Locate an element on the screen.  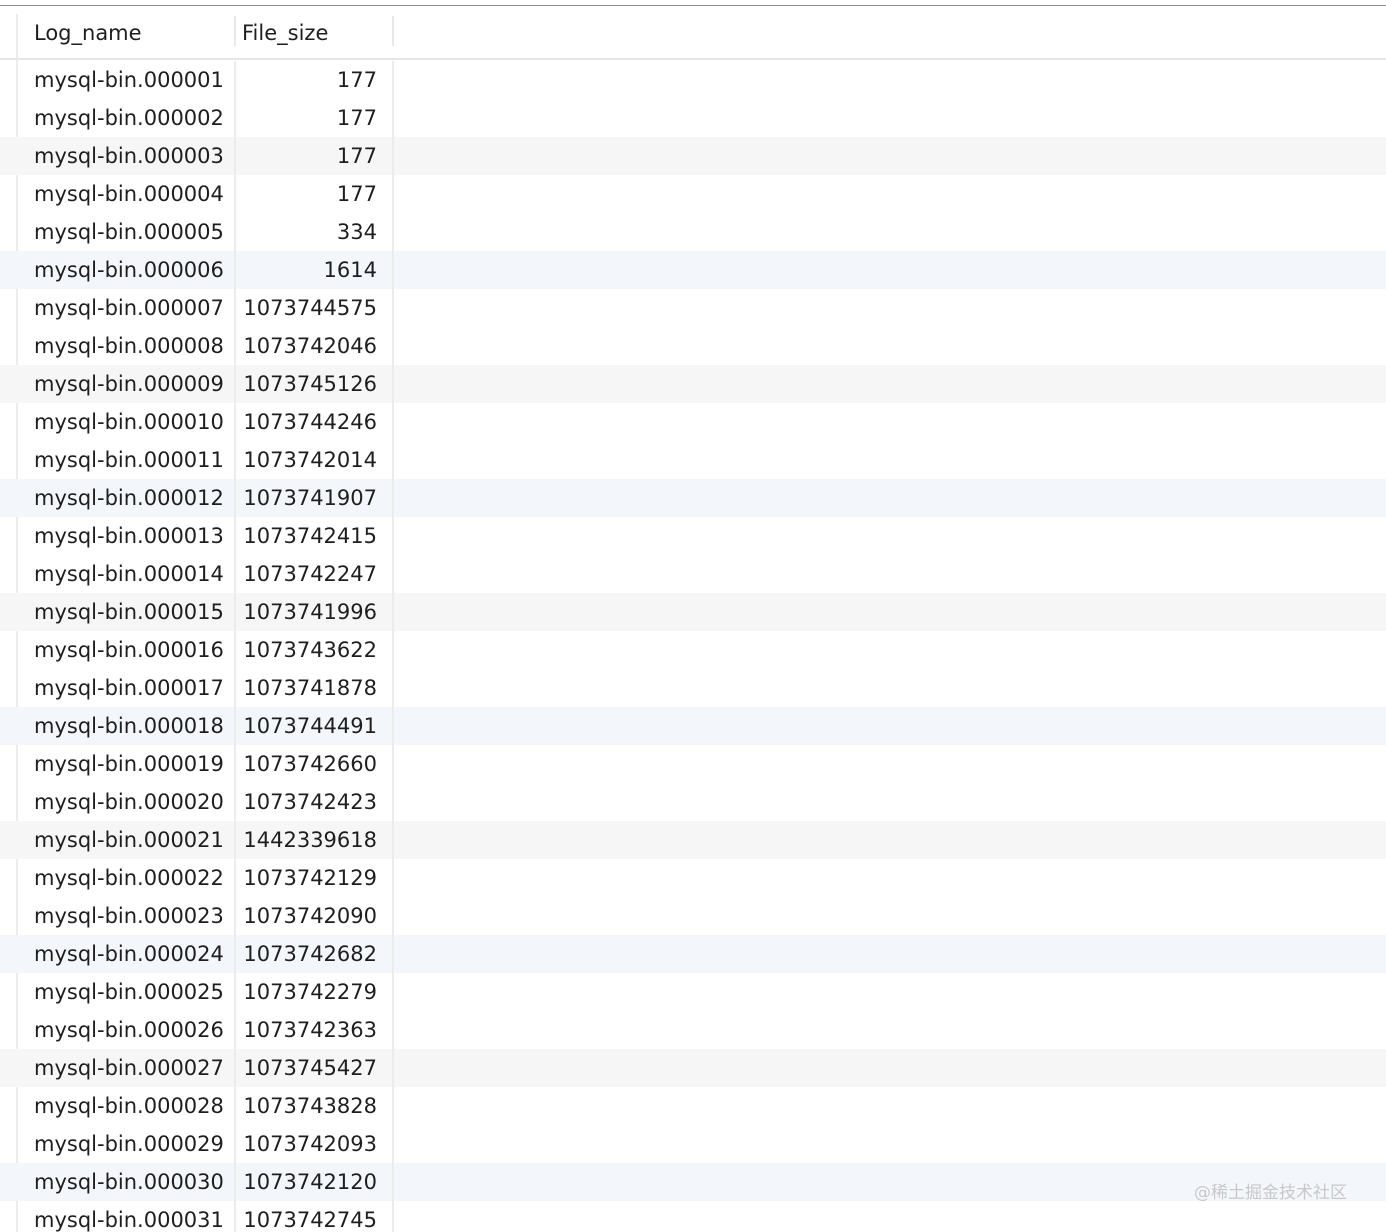
cell-file-size: 1073742423 is located at coordinates (308, 802).